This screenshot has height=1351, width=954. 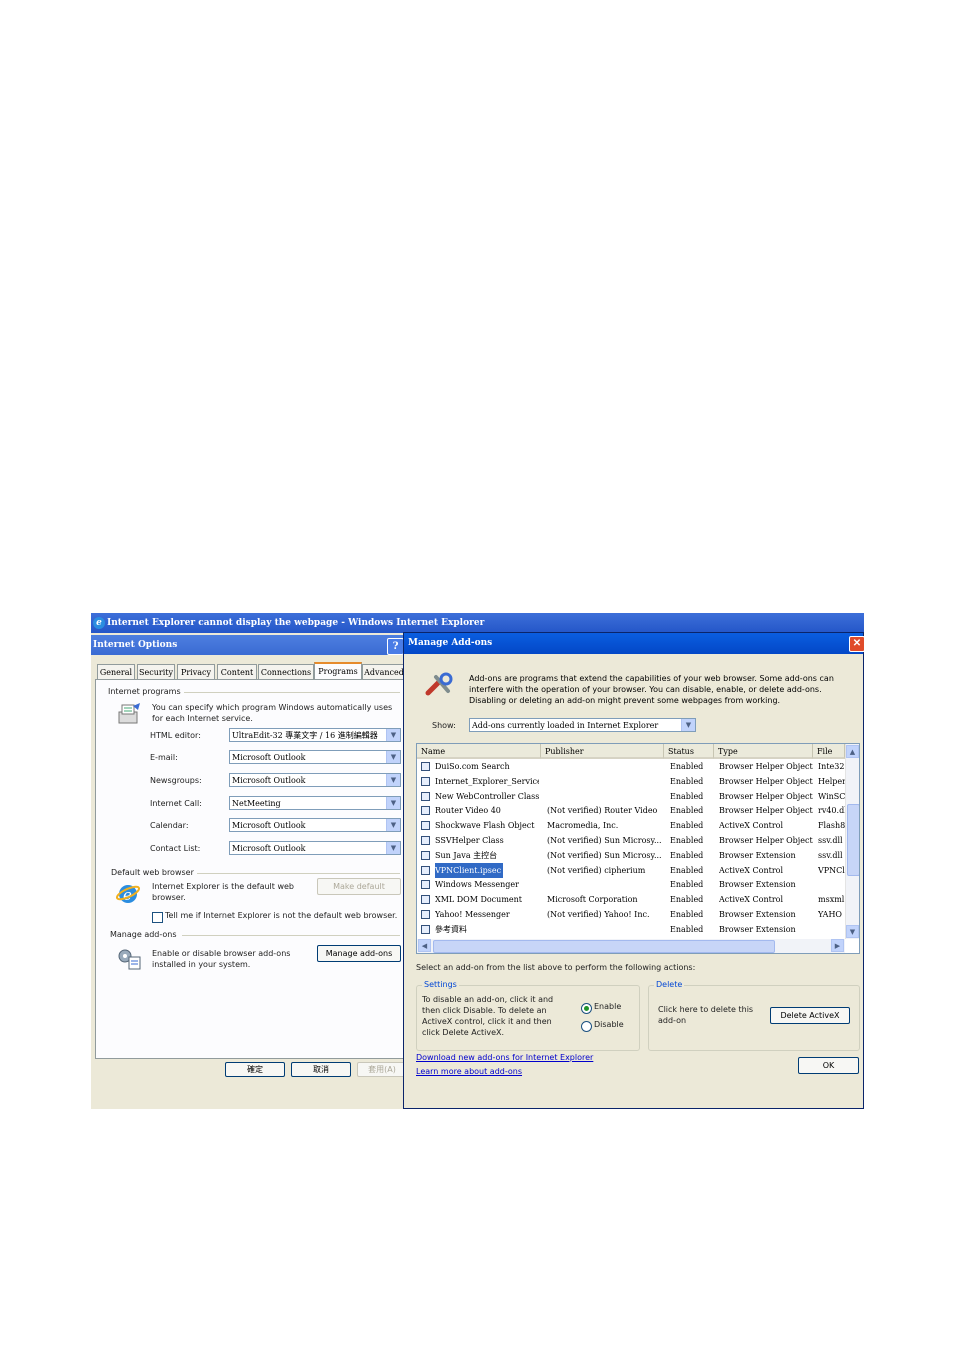 What do you see at coordinates (763, 751) in the screenshot?
I see `column-header-type: Type` at bounding box center [763, 751].